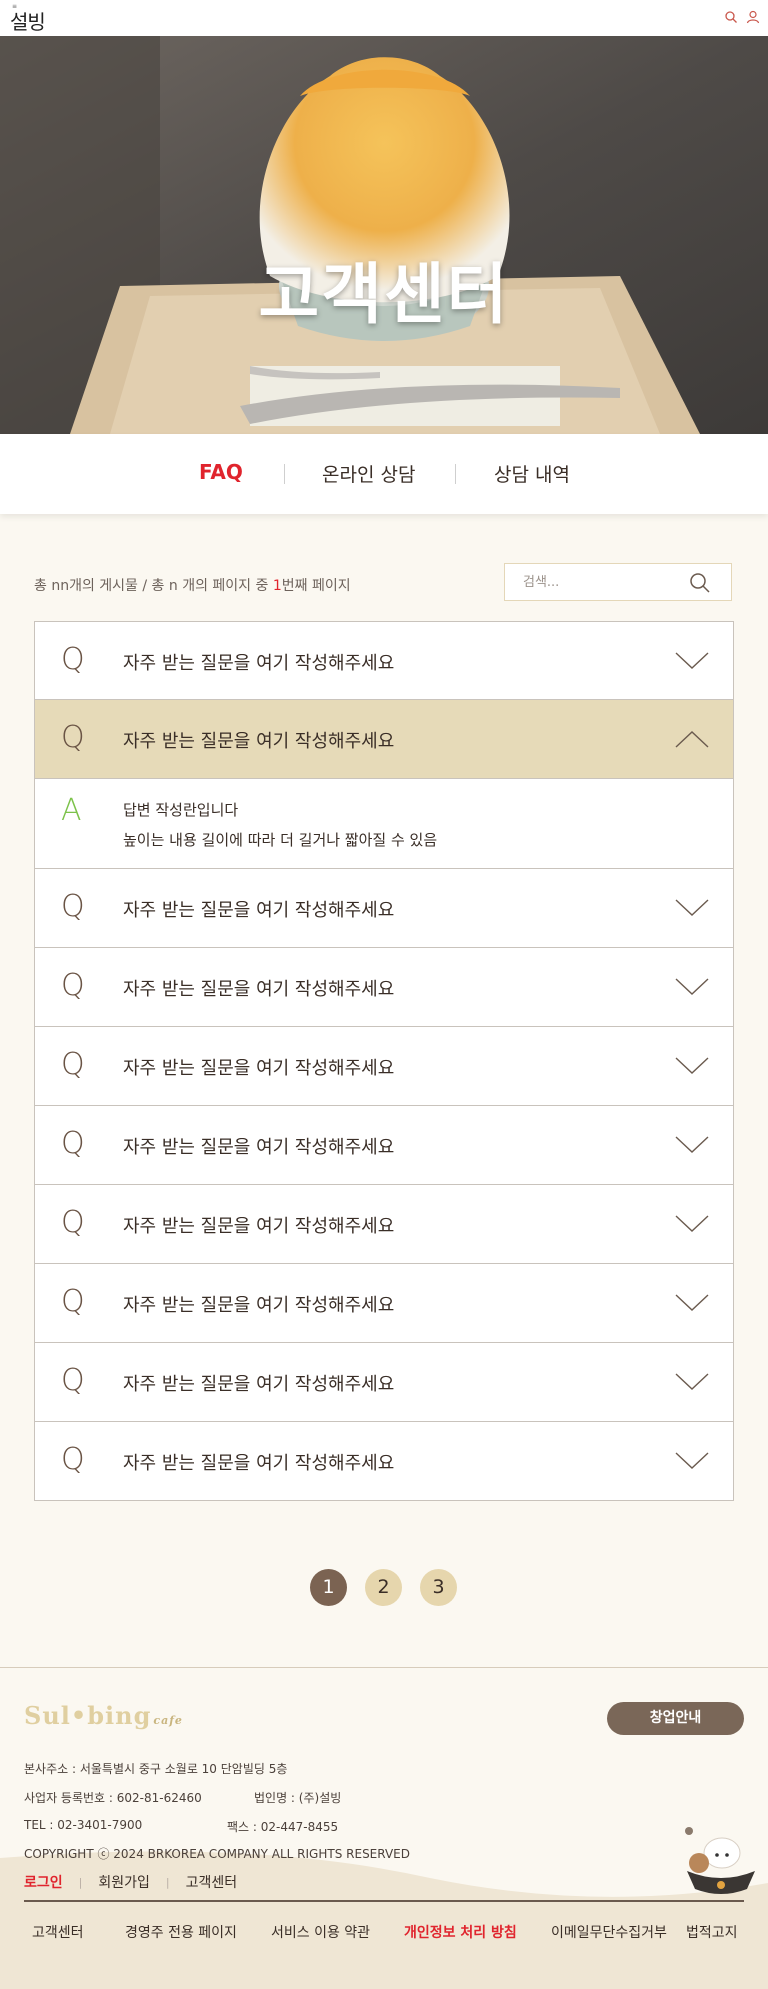  What do you see at coordinates (58, 1932) in the screenshot?
I see `footer-link-support: 고객센터` at bounding box center [58, 1932].